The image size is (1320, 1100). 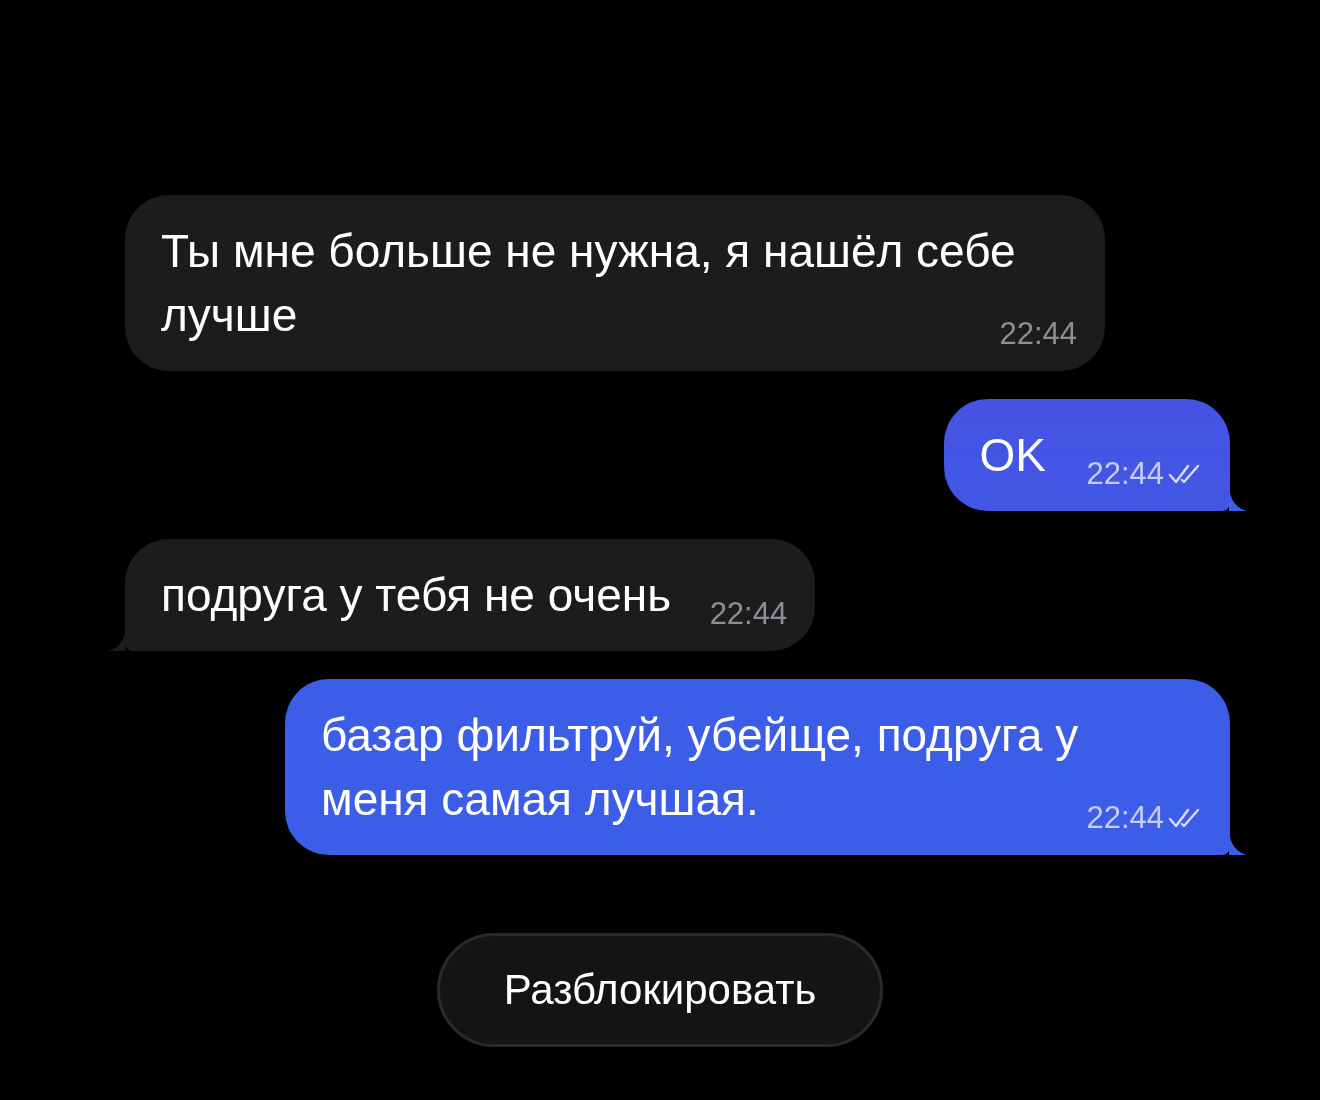 What do you see at coordinates (470, 595) in the screenshot?
I see `message-bubble: подруга у тебя не очень 22:44` at bounding box center [470, 595].